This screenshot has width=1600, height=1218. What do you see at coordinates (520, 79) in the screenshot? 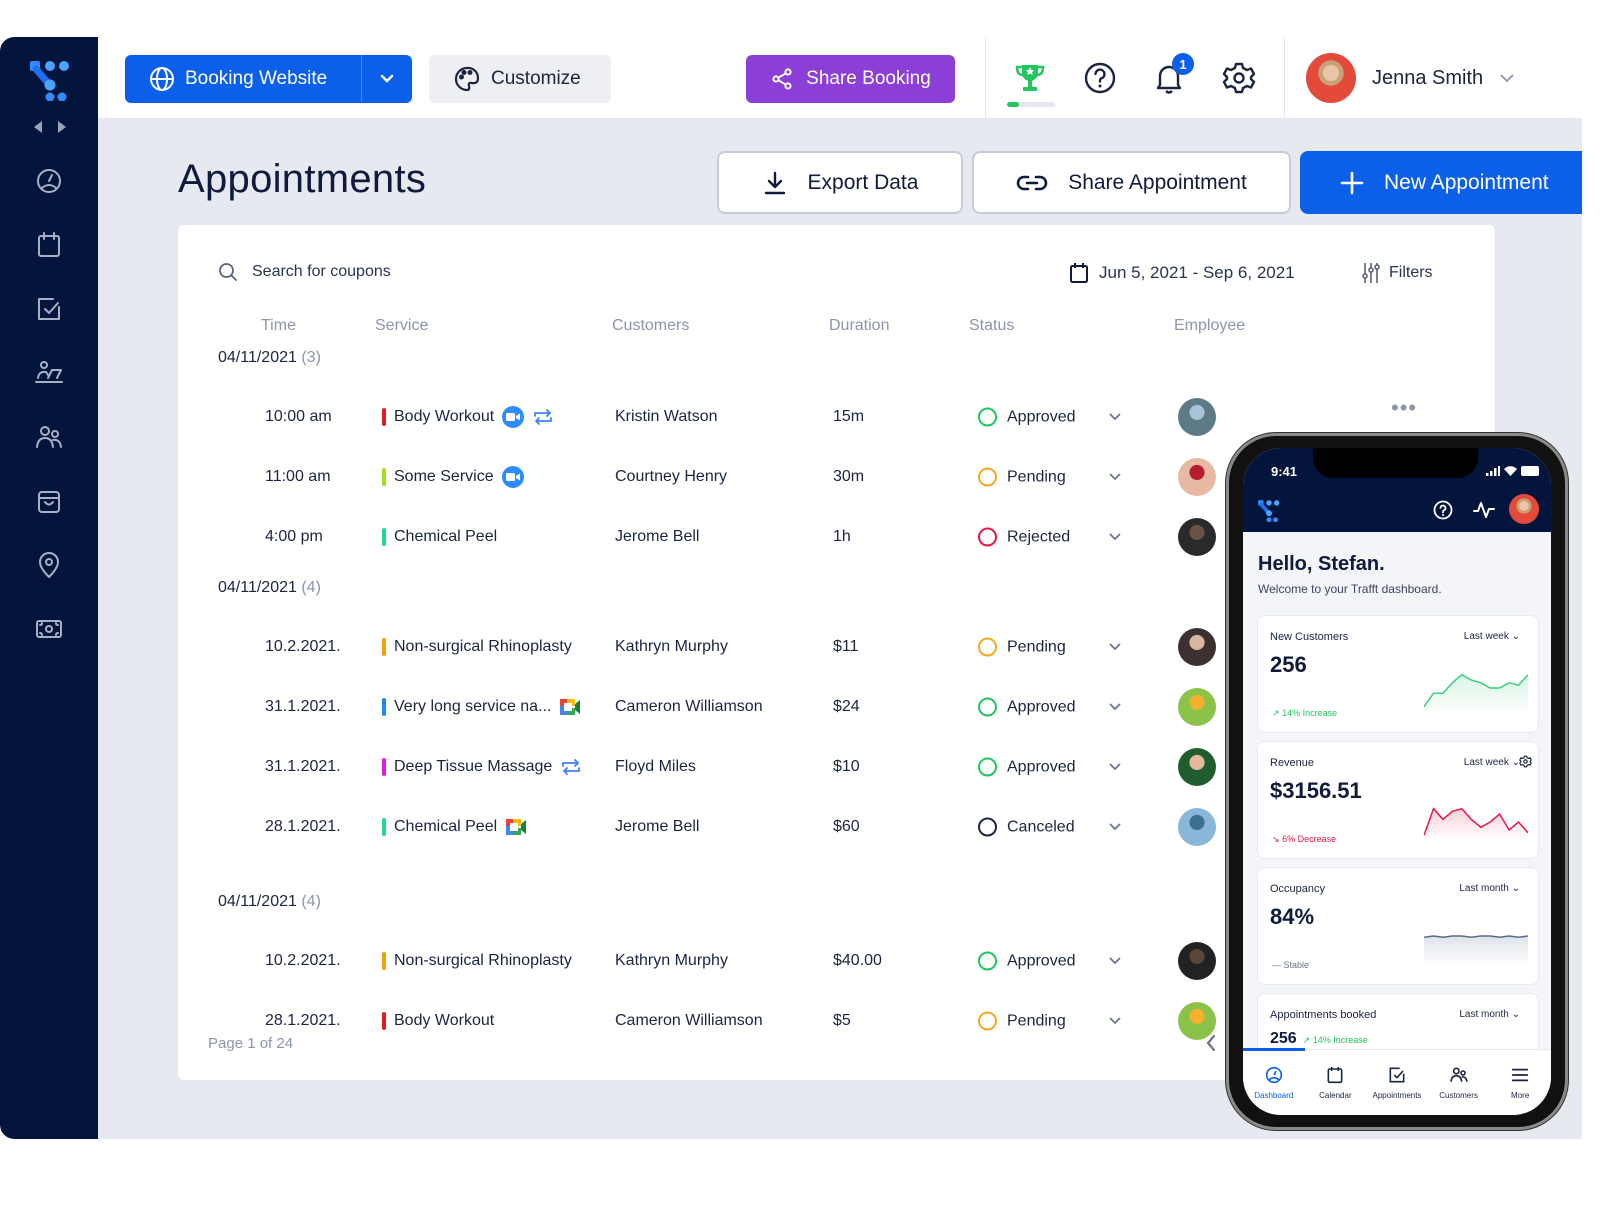
I see `customize-button: Customize` at bounding box center [520, 79].